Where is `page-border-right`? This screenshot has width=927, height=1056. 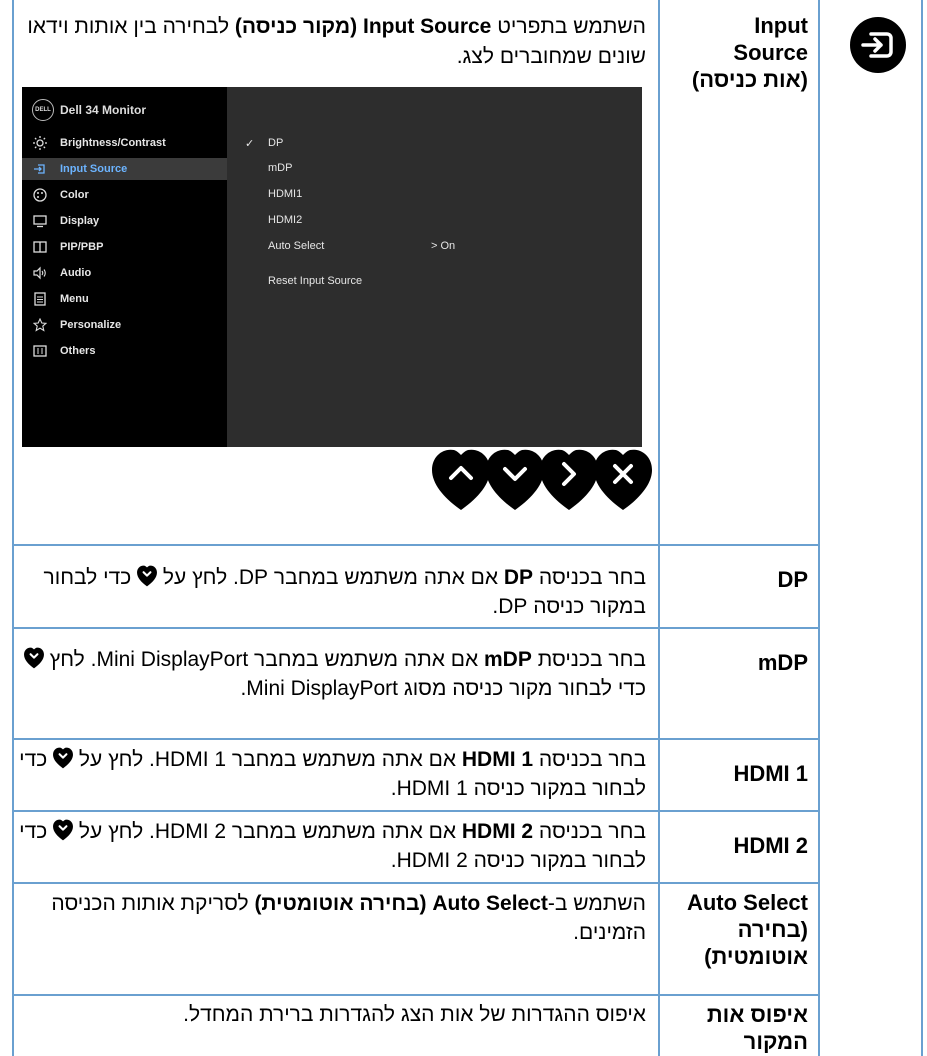 page-border-right is located at coordinates (922, 528).